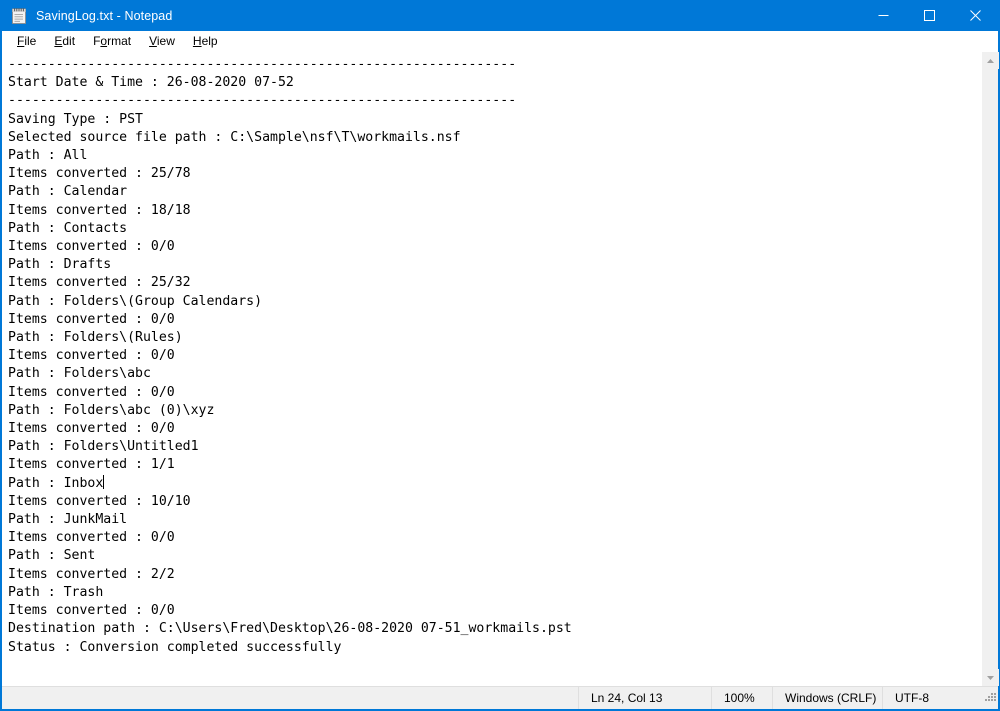 The height and width of the screenshot is (711, 1000). Describe the element at coordinates (827, 698) in the screenshot. I see `status-line-ending: Windows (CRLF)` at that location.